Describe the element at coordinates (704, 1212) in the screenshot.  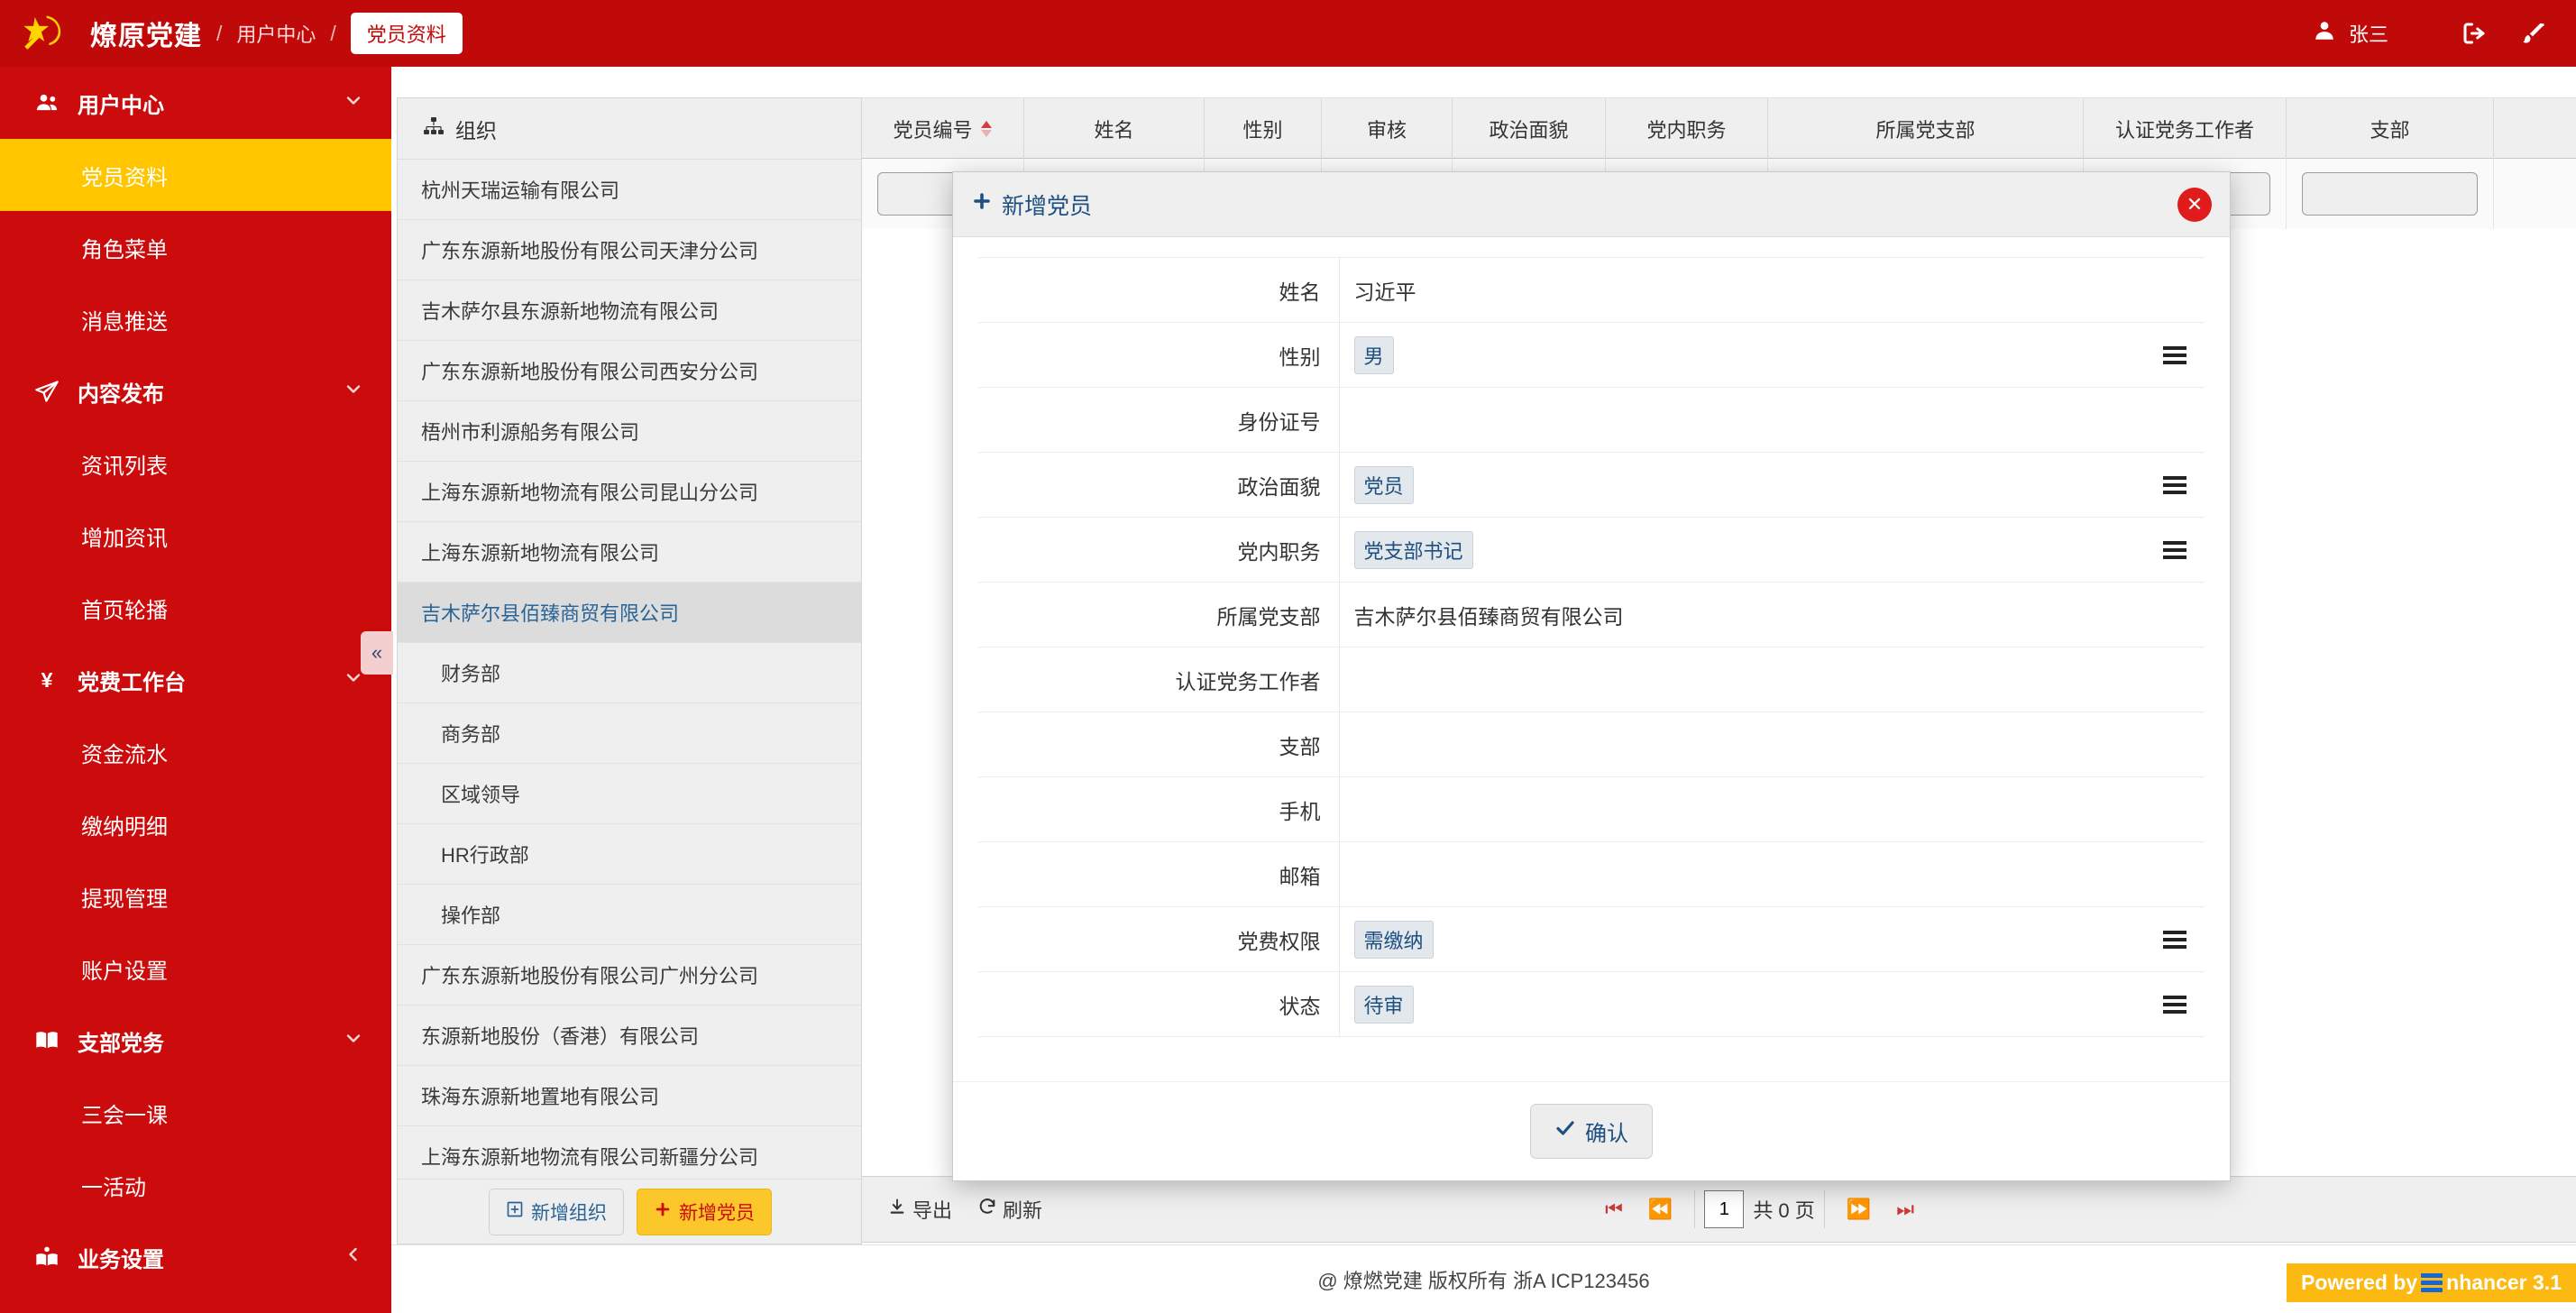
I see `add-member-button: 新增党员` at that location.